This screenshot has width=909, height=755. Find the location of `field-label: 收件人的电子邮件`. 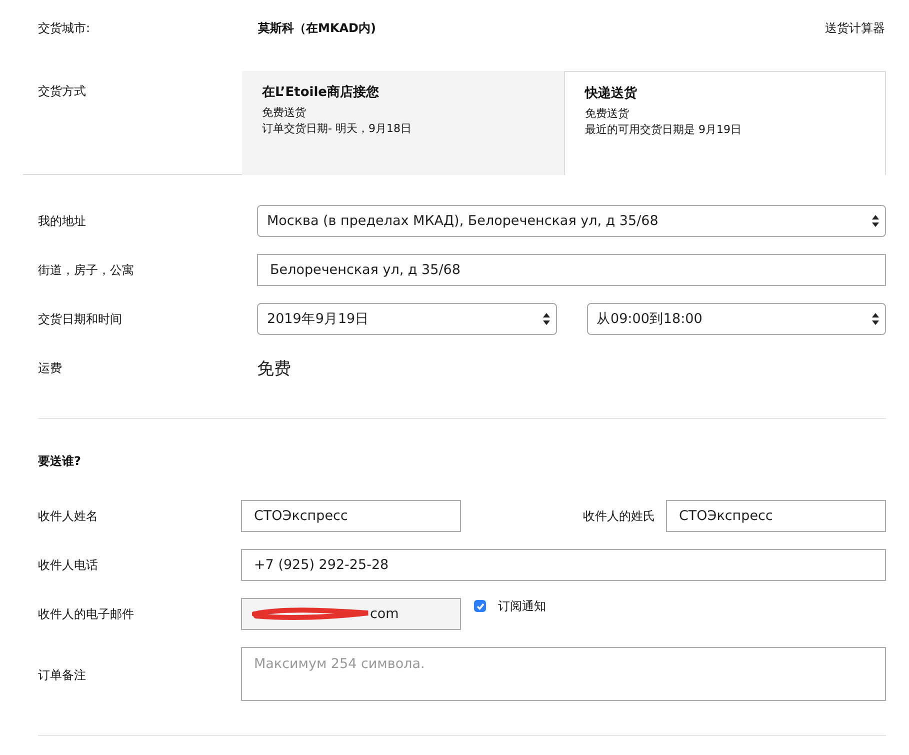

field-label: 收件人的电子邮件 is located at coordinates (86, 614).